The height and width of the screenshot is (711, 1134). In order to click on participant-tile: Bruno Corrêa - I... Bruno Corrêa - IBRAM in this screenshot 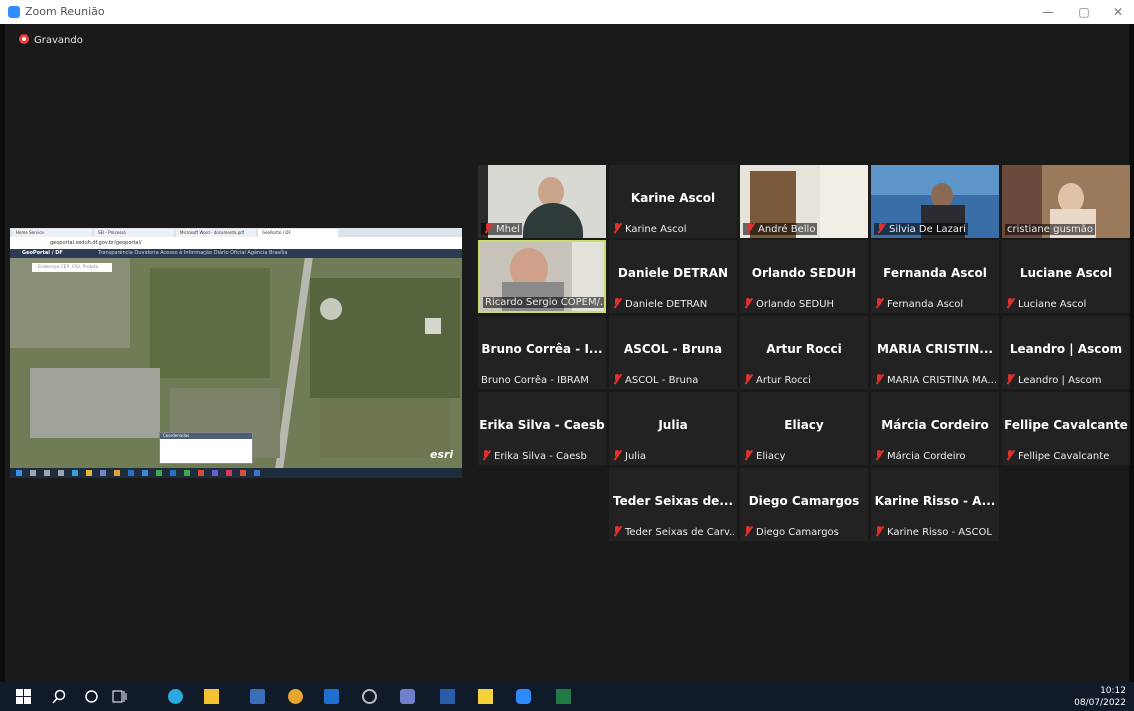, I will do `click(542, 352)`.